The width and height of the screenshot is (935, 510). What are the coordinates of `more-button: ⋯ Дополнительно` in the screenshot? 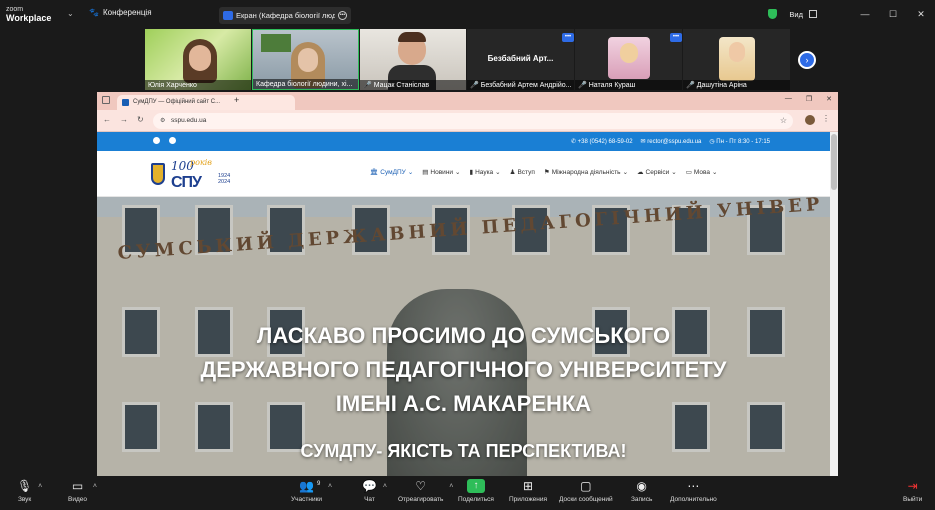 It's located at (693, 491).